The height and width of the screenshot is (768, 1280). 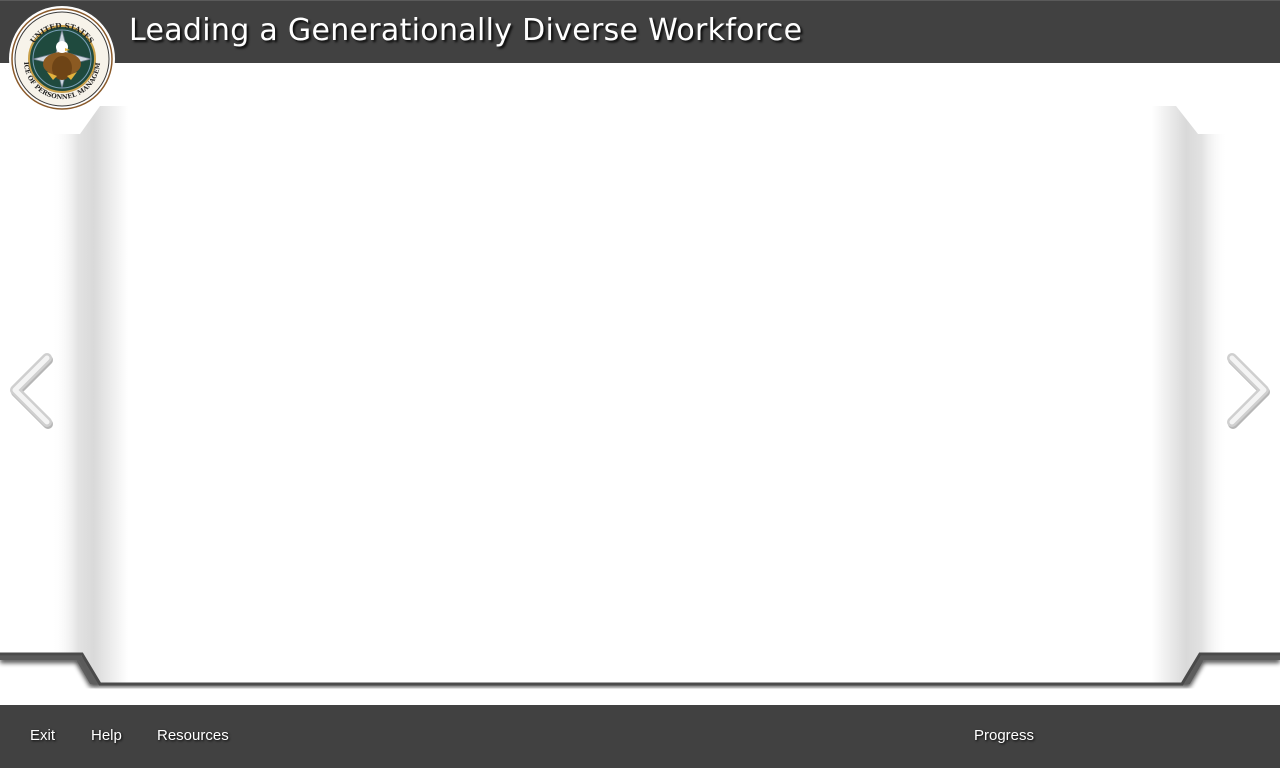 I want to click on resources-button: Resources, so click(x=193, y=735).